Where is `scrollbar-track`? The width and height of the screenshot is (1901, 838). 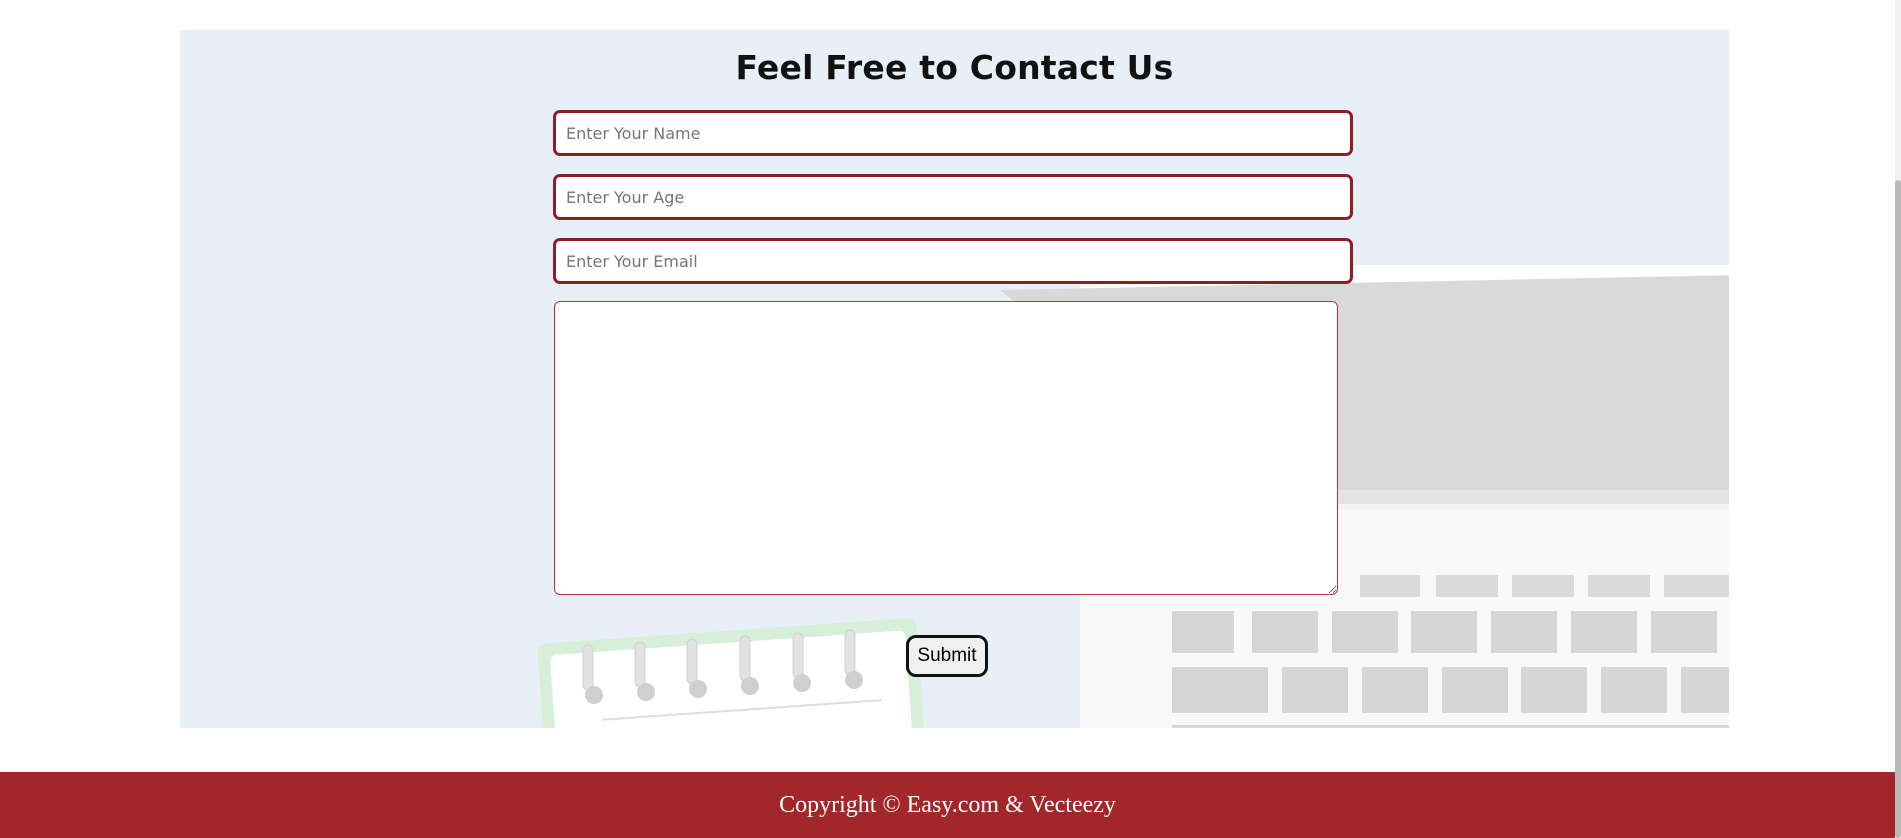
scrollbar-track is located at coordinates (1898, 419).